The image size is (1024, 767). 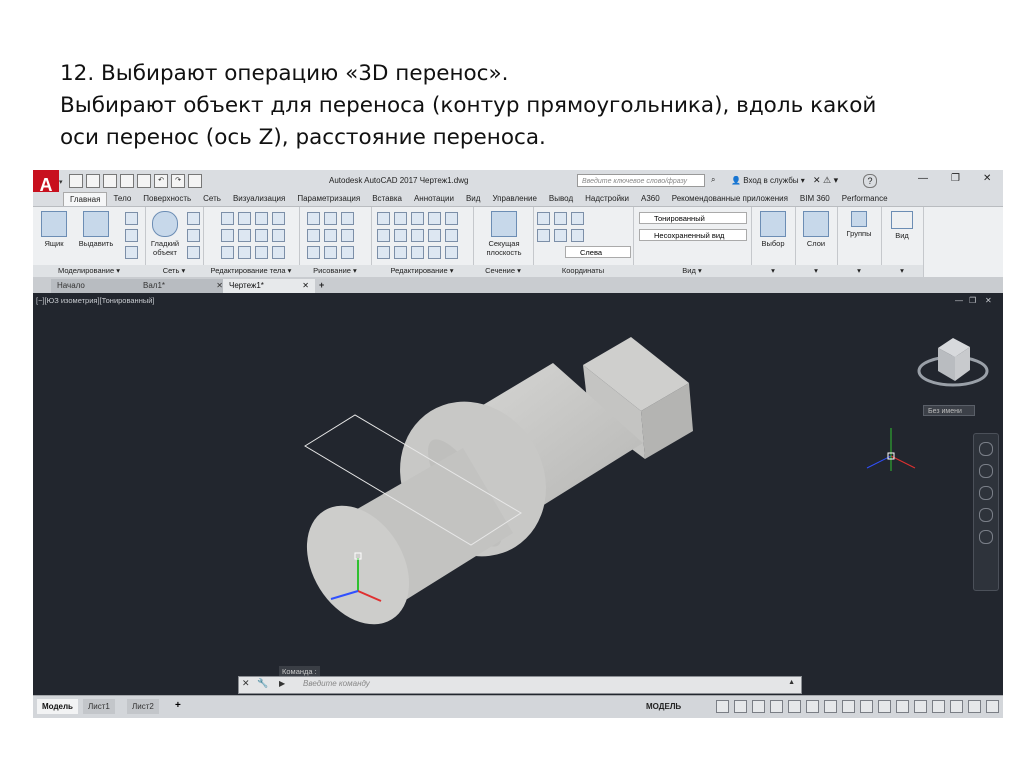 What do you see at coordinates (85, 199) in the screenshot?
I see `tab-0: Главная` at bounding box center [85, 199].